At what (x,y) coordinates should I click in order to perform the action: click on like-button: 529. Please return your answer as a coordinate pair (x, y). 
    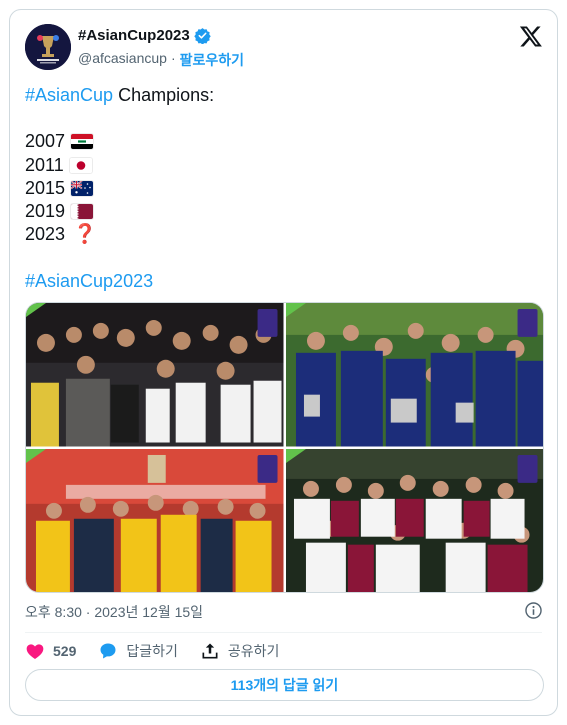
    Looking at the image, I should click on (50, 651).